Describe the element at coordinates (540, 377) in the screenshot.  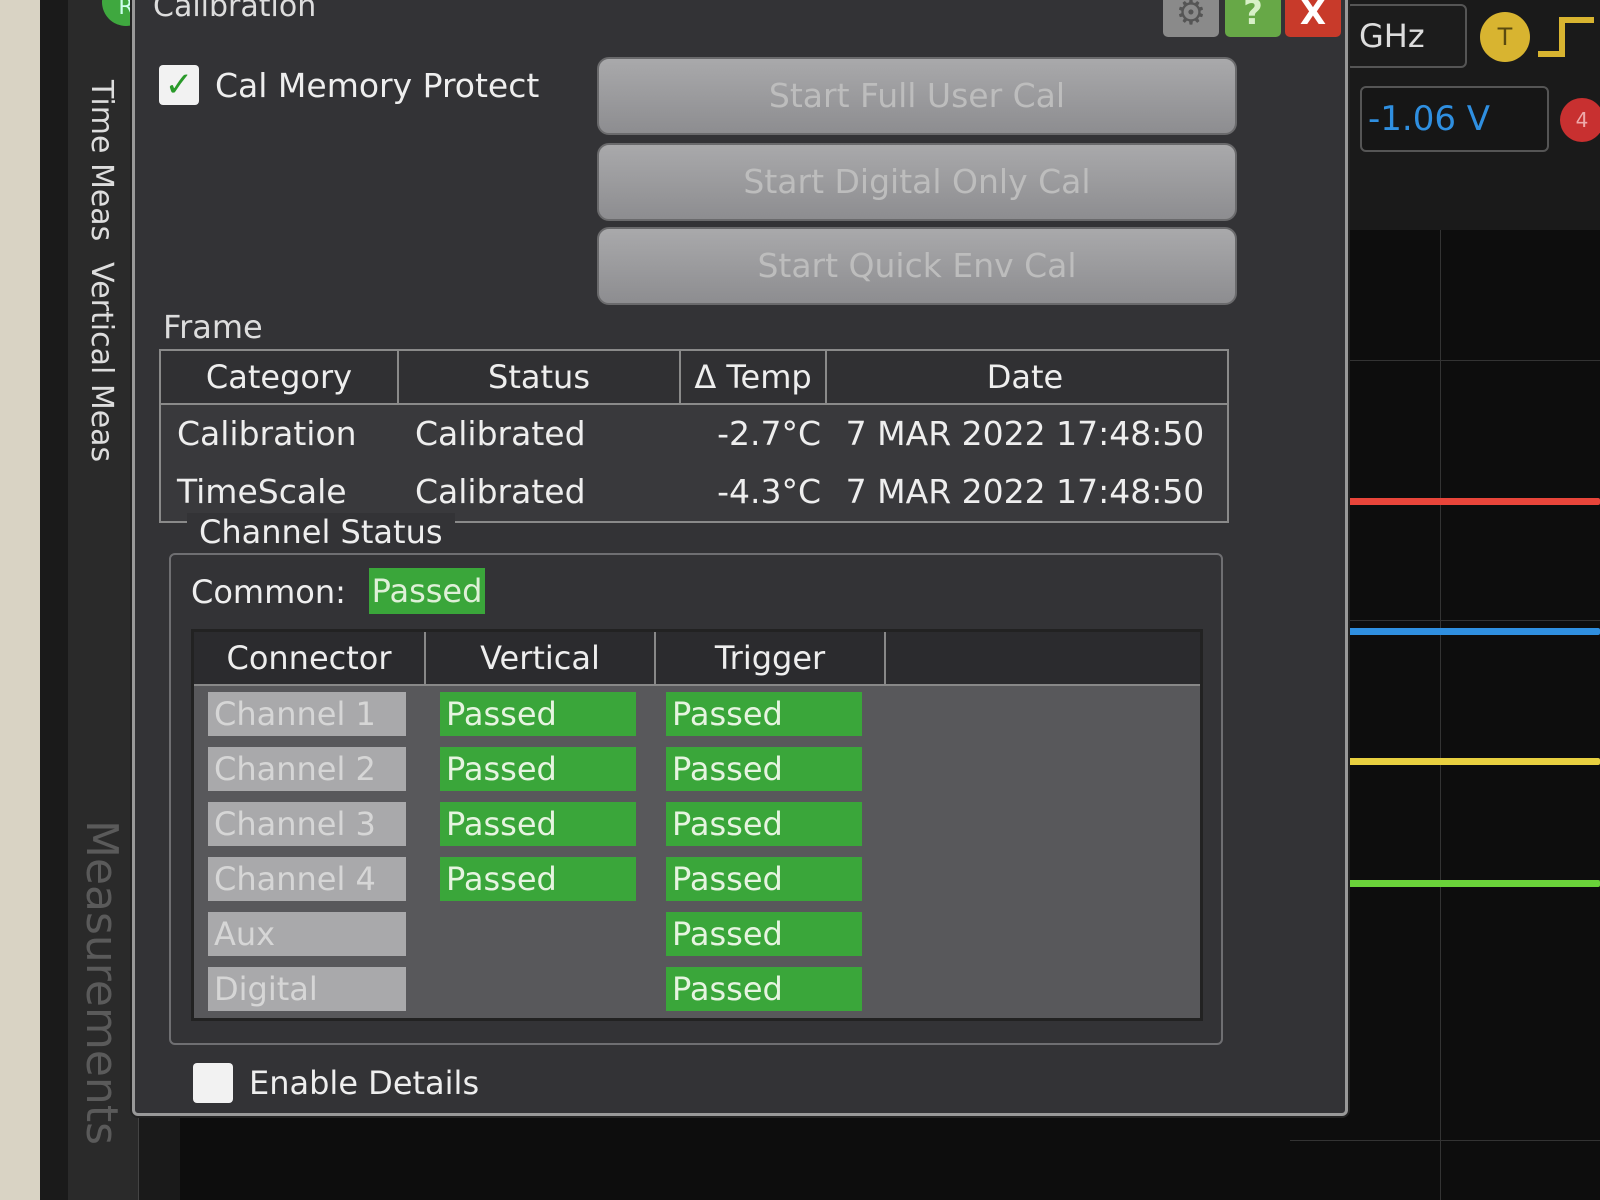
I see `header-status: Status` at that location.